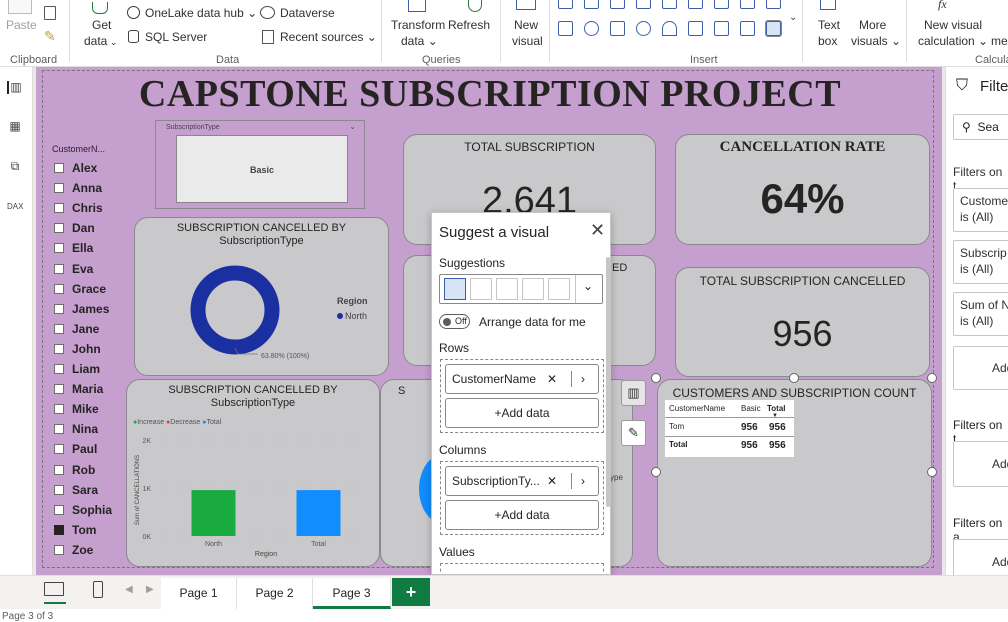 The width and height of the screenshot is (1008, 622). What do you see at coordinates (721, 28) in the screenshot?
I see `multi-row-card-icon` at bounding box center [721, 28].